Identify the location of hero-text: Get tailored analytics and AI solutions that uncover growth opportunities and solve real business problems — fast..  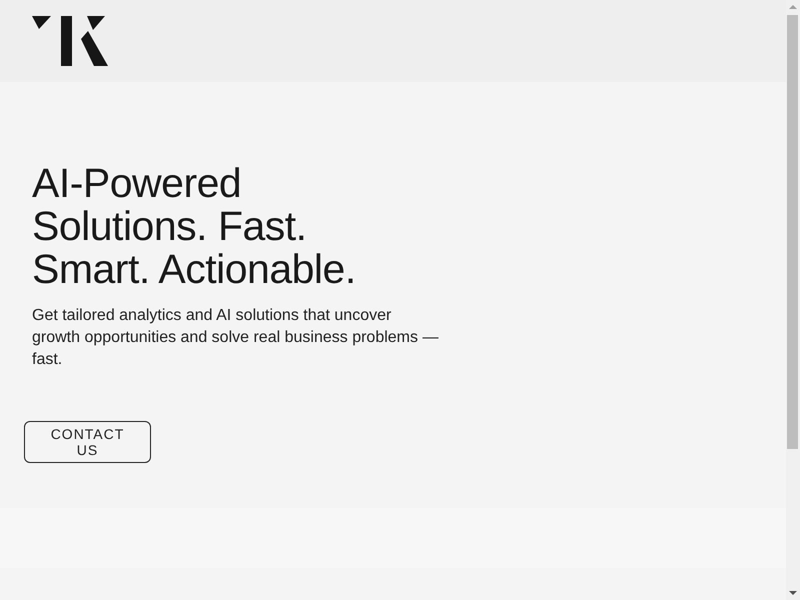
(236, 338).